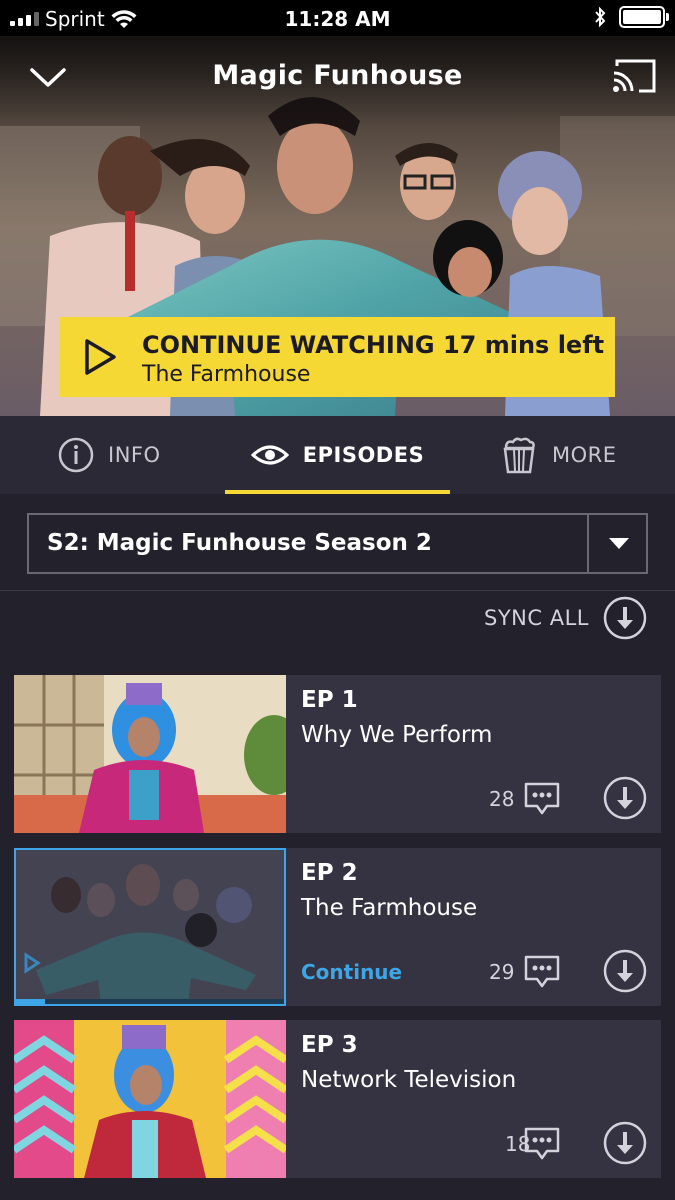 The image size is (675, 1200). I want to click on battery-fill, so click(642, 17).